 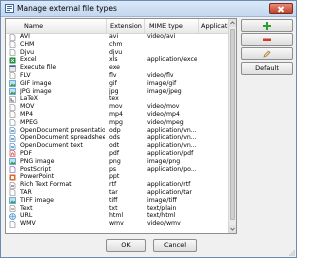 What do you see at coordinates (36, 83) in the screenshot?
I see `file-type-name: GIF image` at bounding box center [36, 83].